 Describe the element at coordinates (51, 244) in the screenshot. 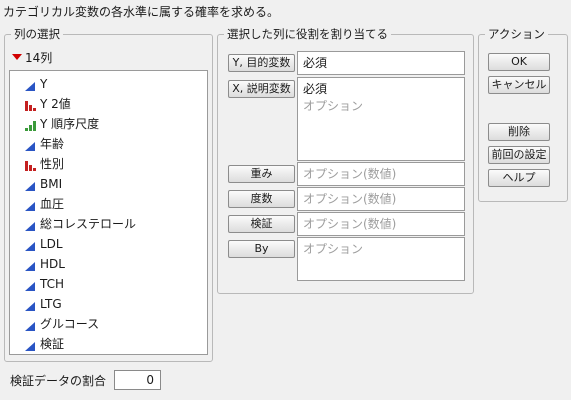

I see `column-list-item-label: LDL` at that location.